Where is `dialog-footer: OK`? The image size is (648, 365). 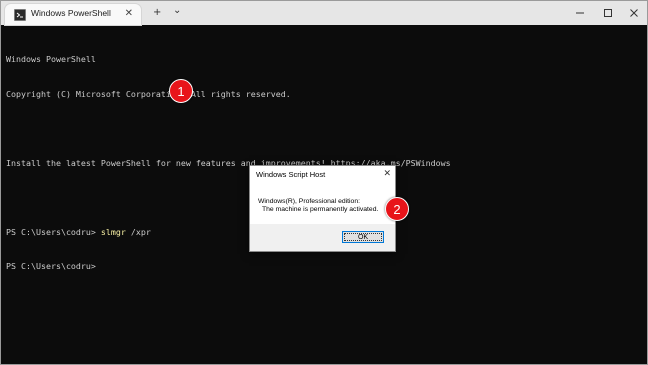 dialog-footer: OK is located at coordinates (322, 237).